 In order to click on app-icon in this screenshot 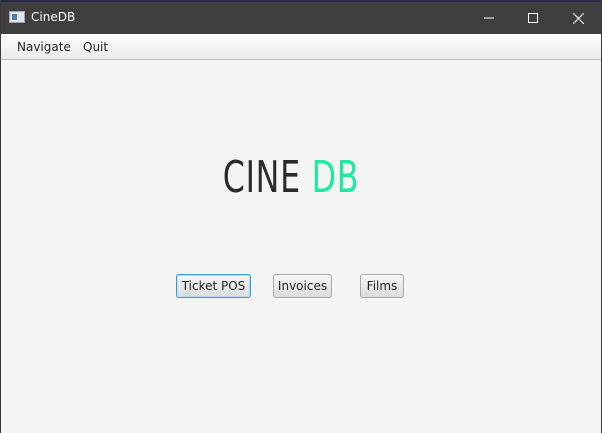, I will do `click(17, 17)`.